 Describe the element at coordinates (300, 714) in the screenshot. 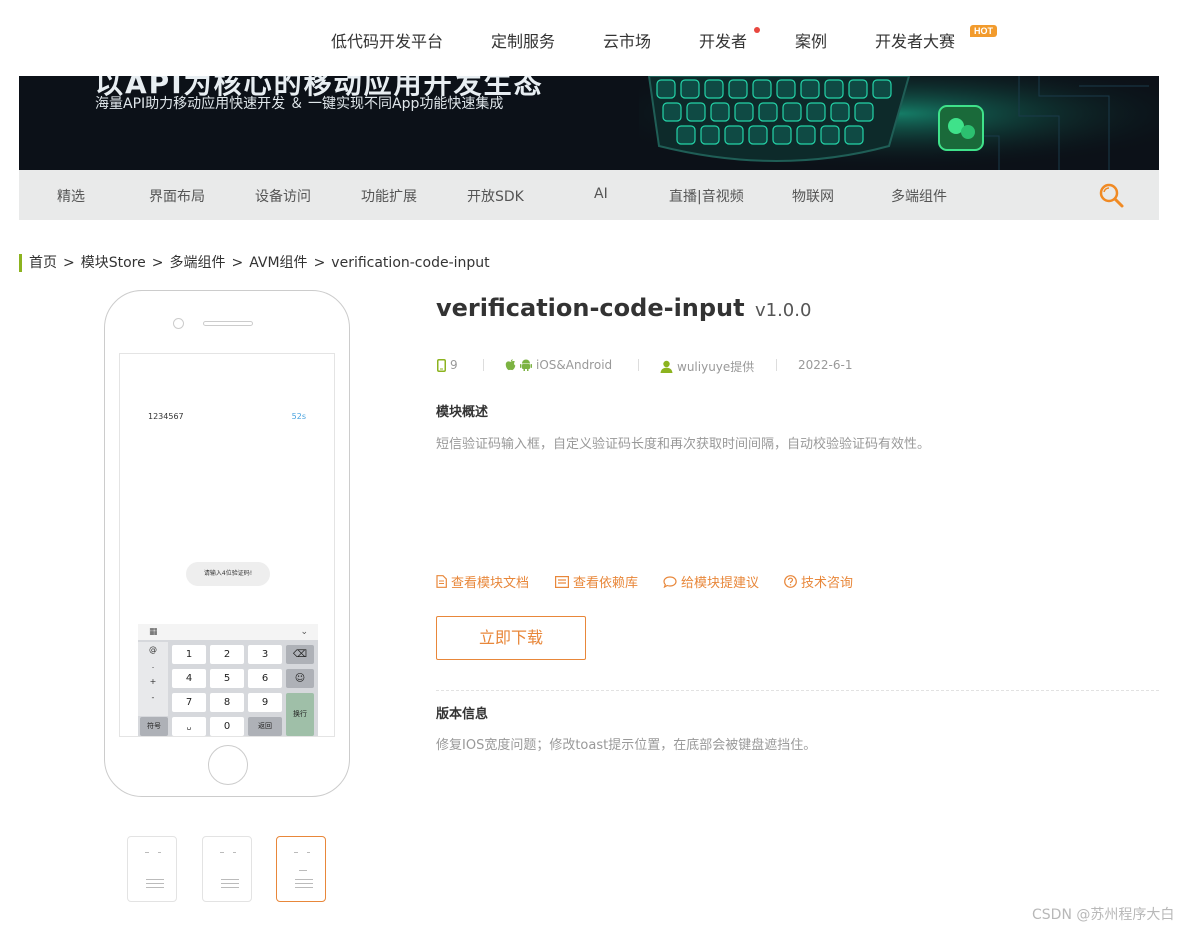

I see `key-newline: 换行` at that location.